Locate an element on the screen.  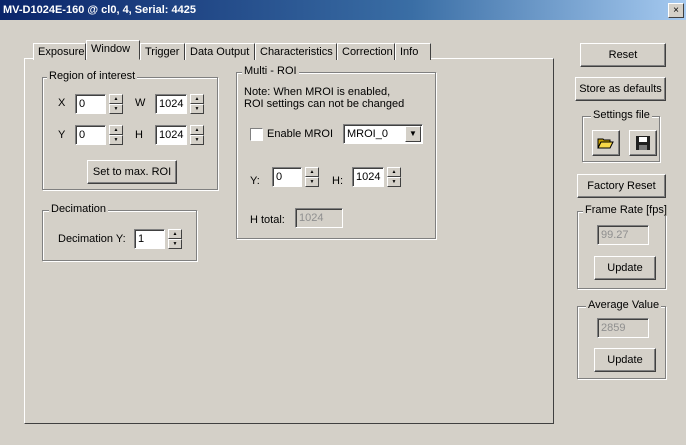
floppy-save-icon is located at coordinates (643, 143).